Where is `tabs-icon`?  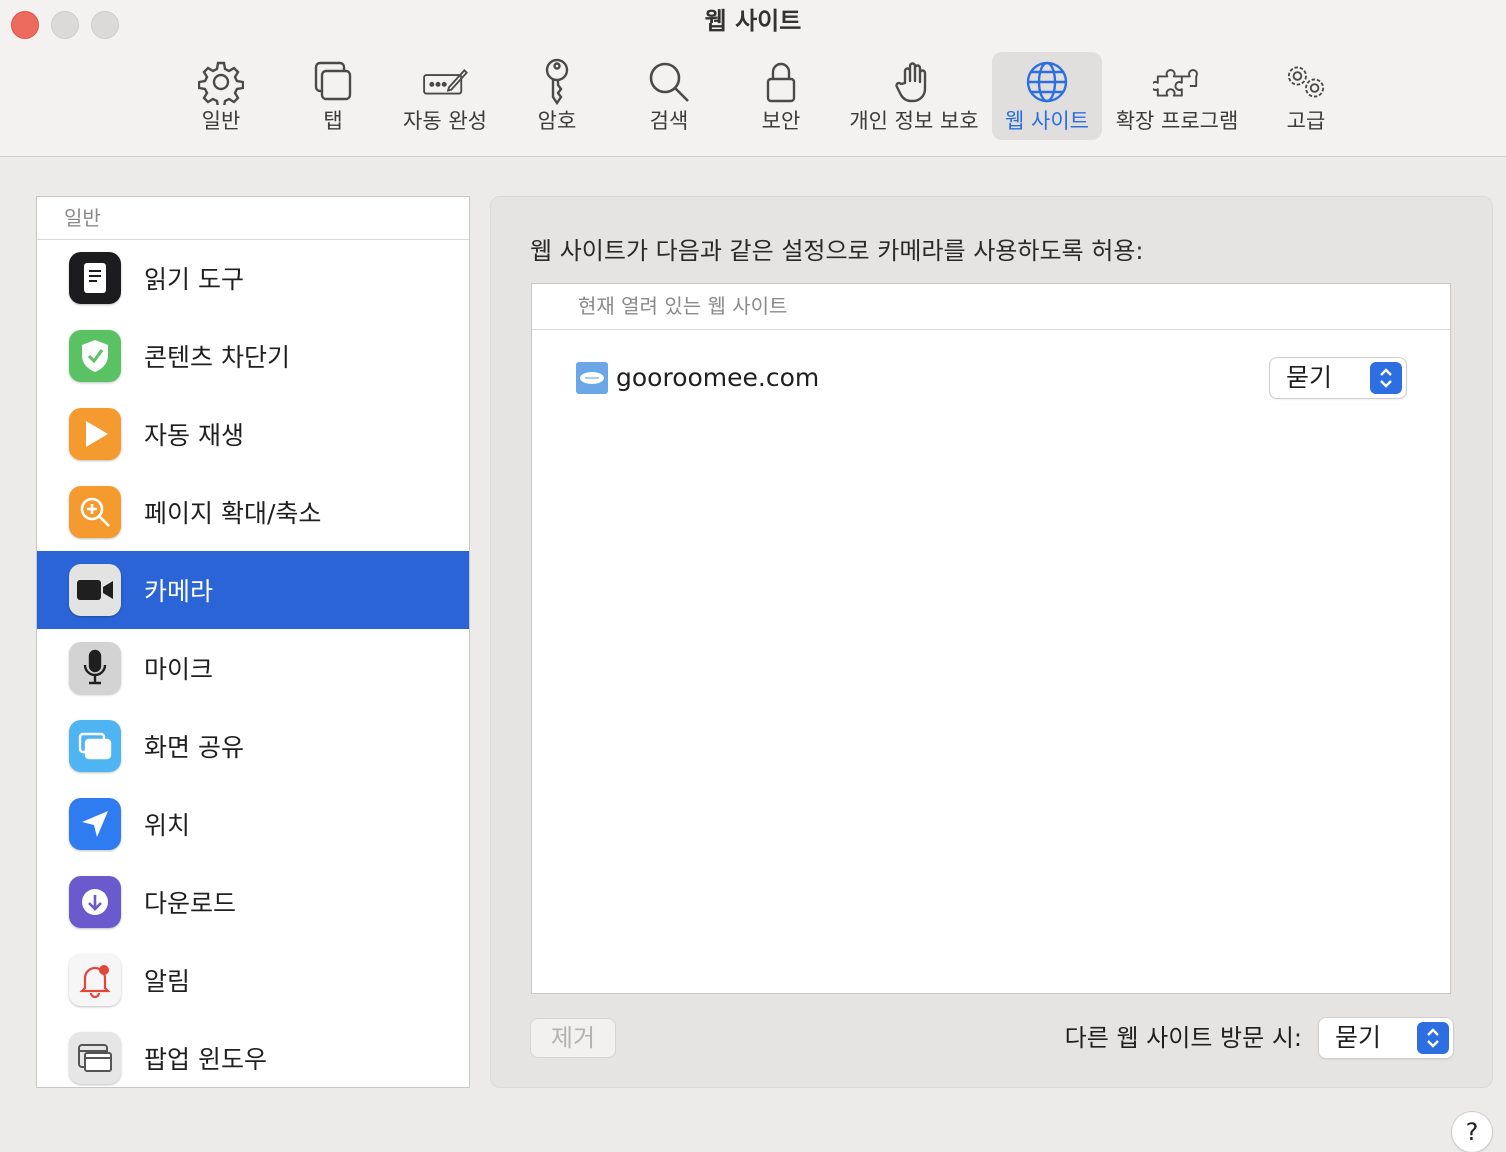
tabs-icon is located at coordinates (333, 82).